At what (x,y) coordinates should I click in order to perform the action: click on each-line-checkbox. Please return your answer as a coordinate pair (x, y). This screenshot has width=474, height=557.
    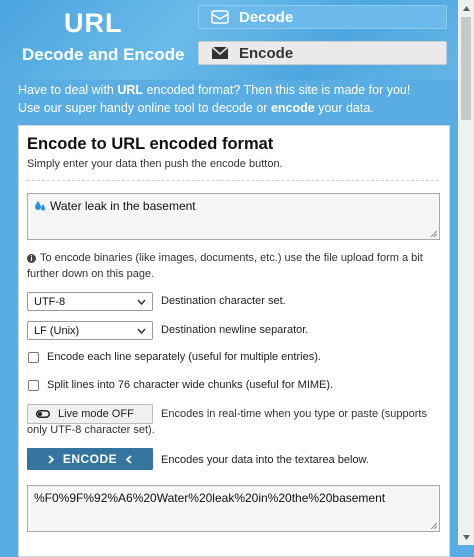
    Looking at the image, I should click on (33, 357).